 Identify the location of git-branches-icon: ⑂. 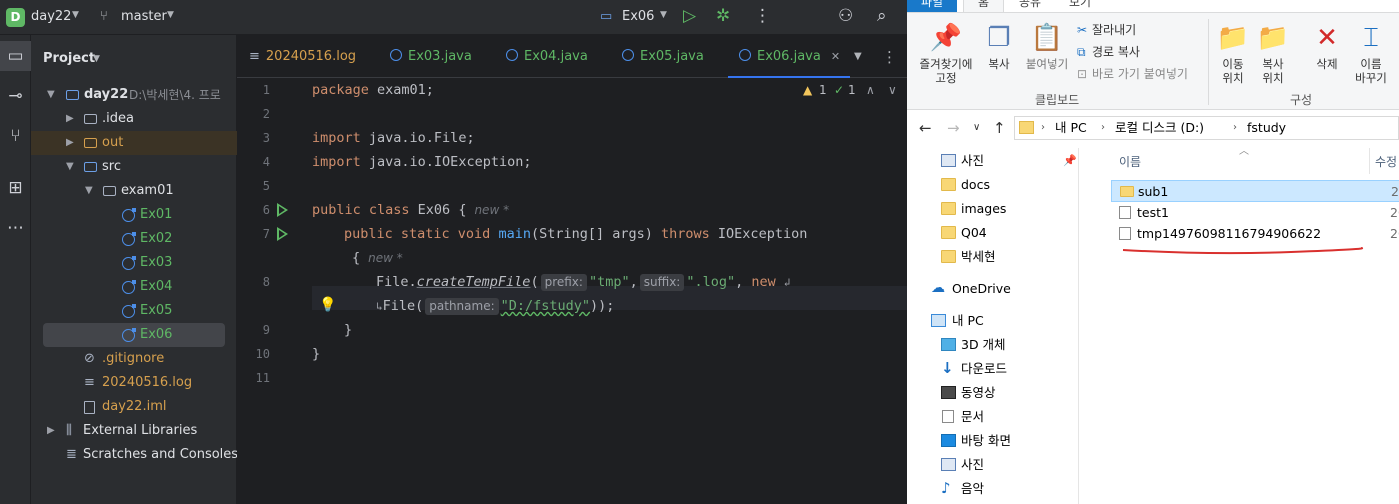
(15, 136).